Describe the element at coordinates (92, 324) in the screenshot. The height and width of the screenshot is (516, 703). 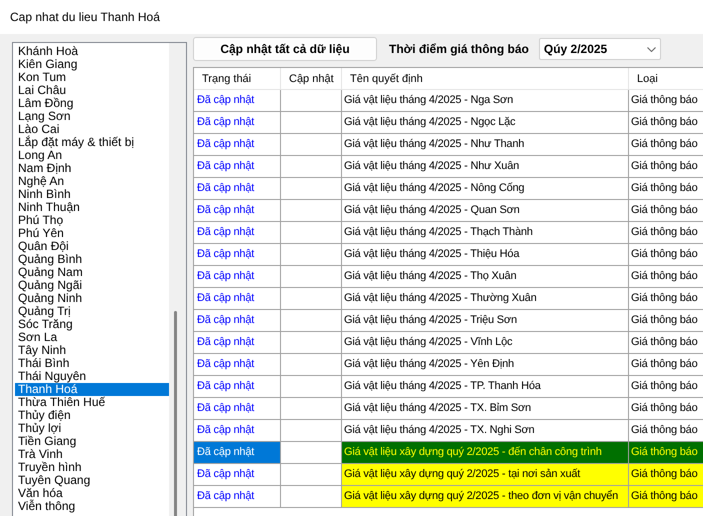
I see `list-item: Sóc Trăng` at that location.